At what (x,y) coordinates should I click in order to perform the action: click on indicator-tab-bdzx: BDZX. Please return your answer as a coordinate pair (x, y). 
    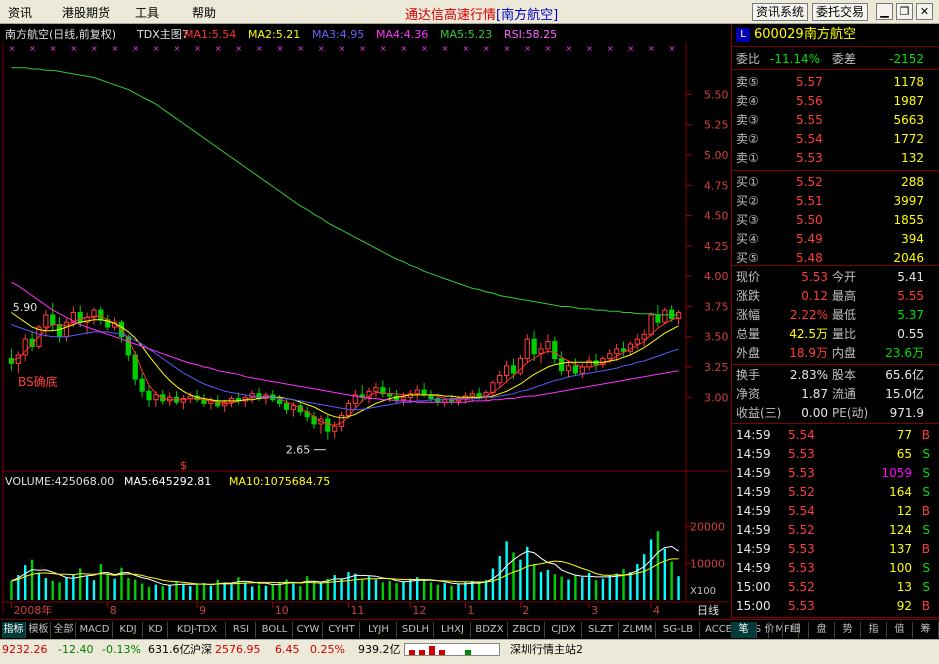
    Looking at the image, I should click on (490, 630).